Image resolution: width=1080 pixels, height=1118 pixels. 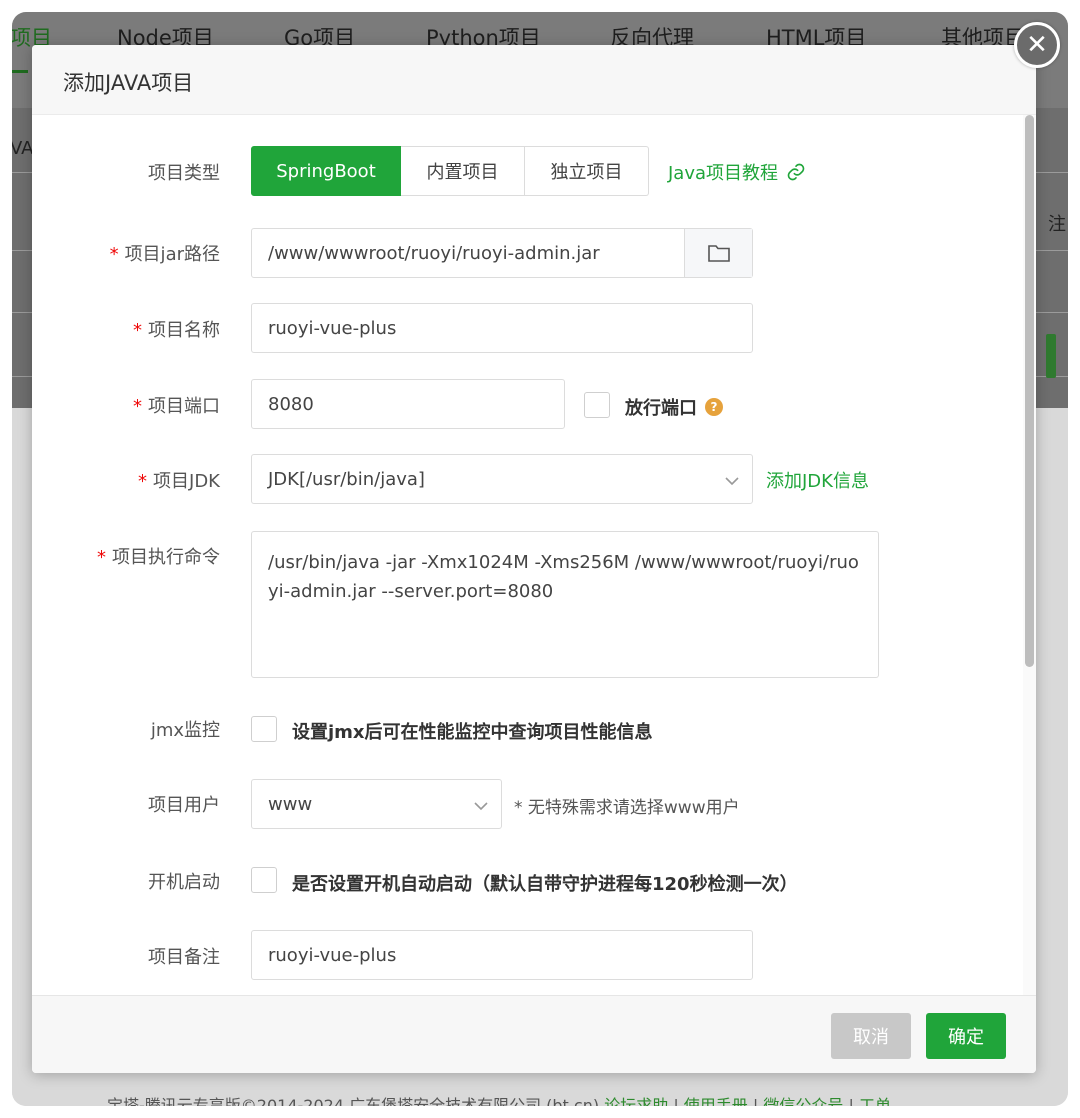 I want to click on project-port-label: * 项目端口, so click(x=176, y=406).